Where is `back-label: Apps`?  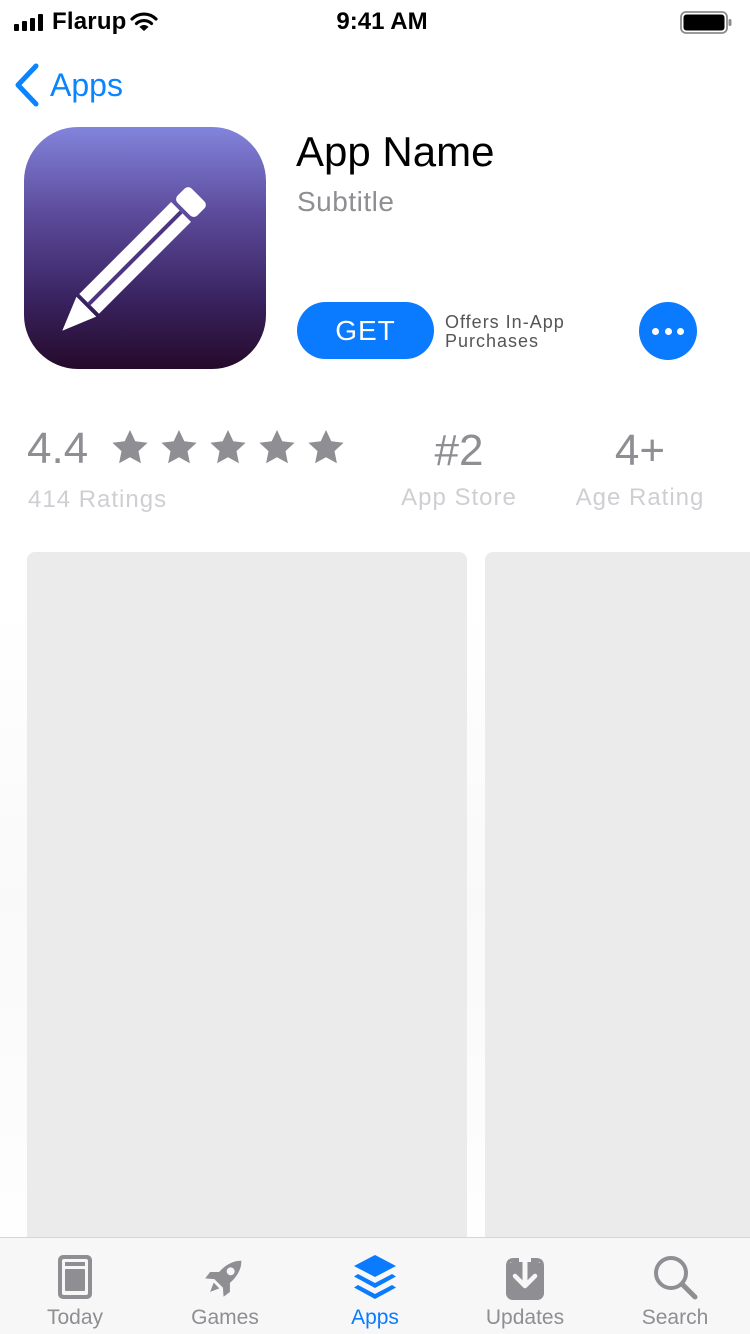
back-label: Apps is located at coordinates (86, 84).